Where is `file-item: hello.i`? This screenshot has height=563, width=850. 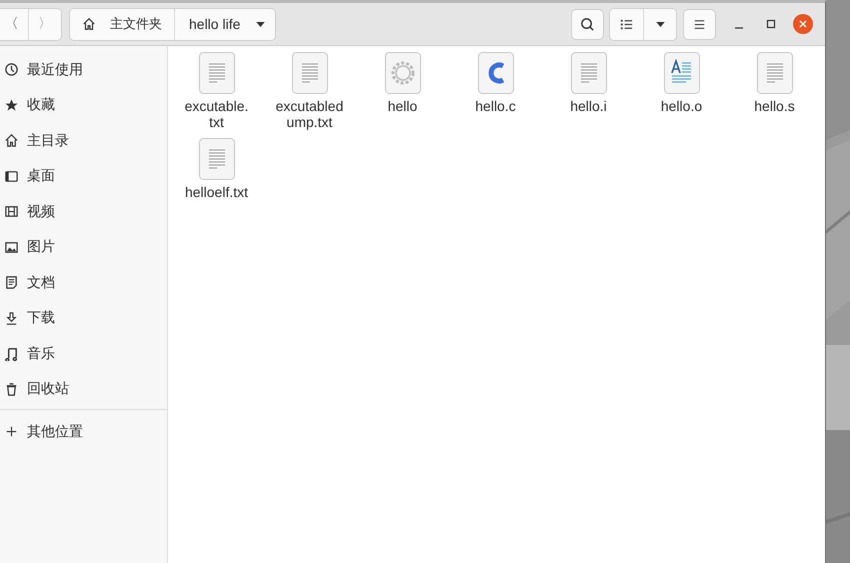 file-item: hello.i is located at coordinates (588, 95).